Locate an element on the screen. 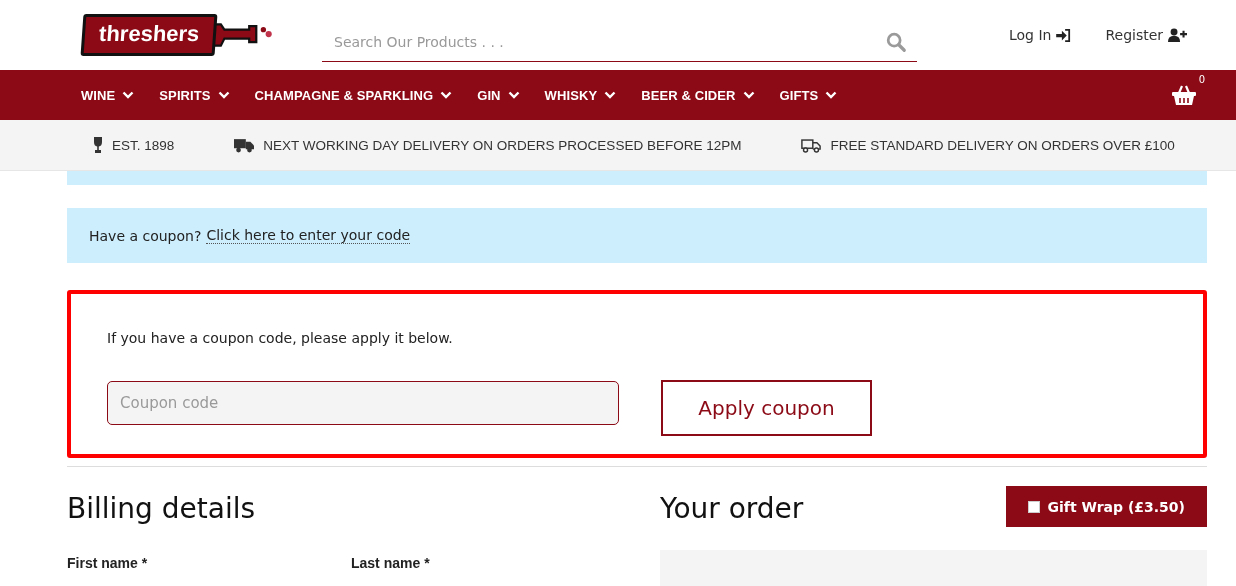  search-icon is located at coordinates (896, 42).